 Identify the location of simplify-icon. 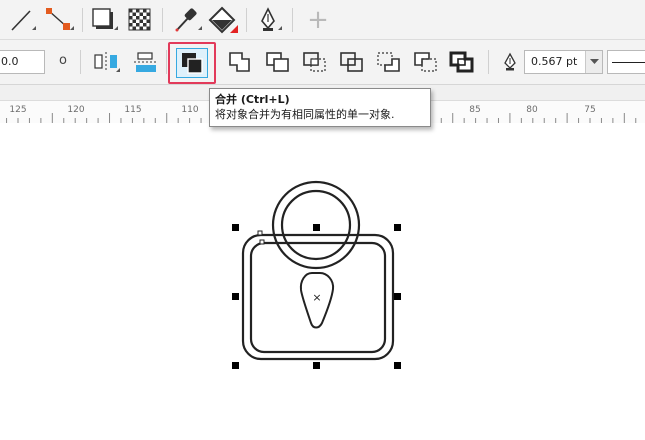
(351, 62).